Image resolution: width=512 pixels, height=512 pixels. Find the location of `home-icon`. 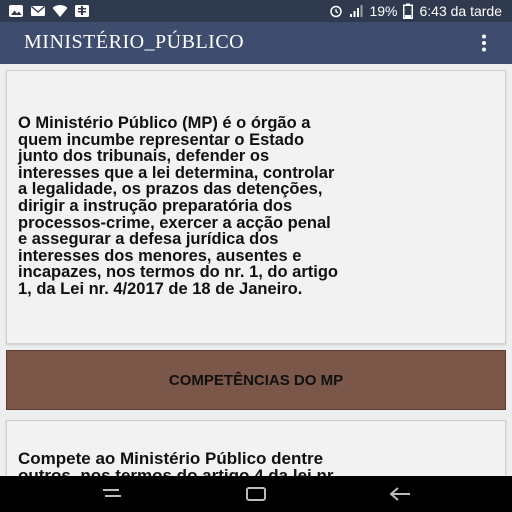

home-icon is located at coordinates (256, 494).